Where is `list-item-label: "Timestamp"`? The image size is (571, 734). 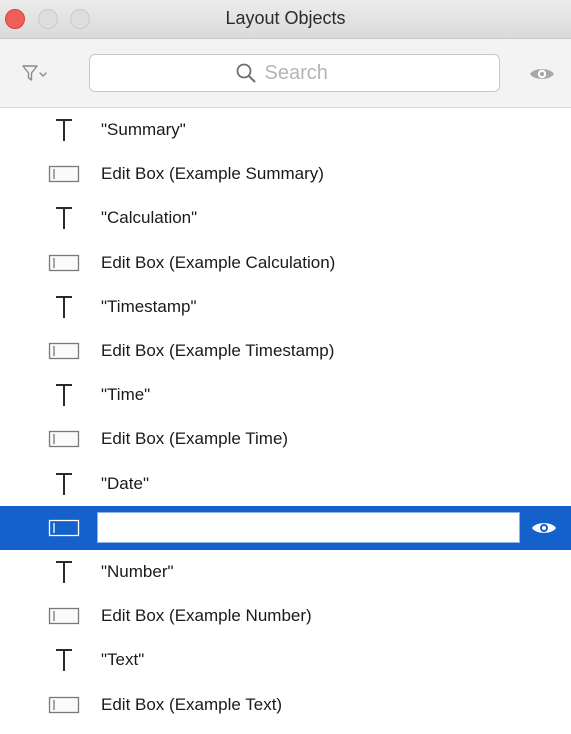 list-item-label: "Timestamp" is located at coordinates (149, 306).